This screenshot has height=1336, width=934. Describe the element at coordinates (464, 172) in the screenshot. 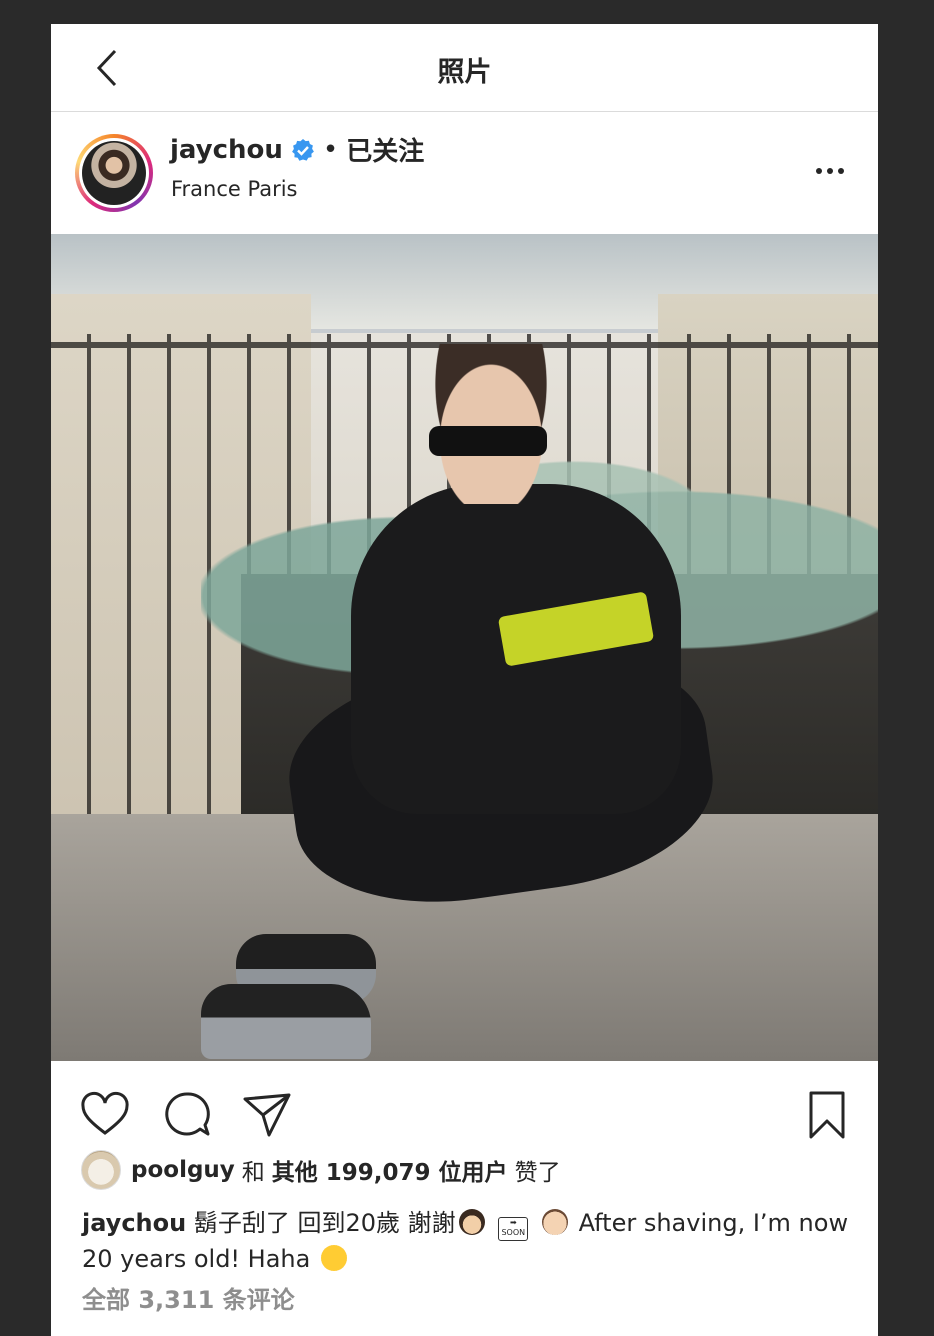

I see `post-header: jaychou • 已关注 France Paris` at that location.